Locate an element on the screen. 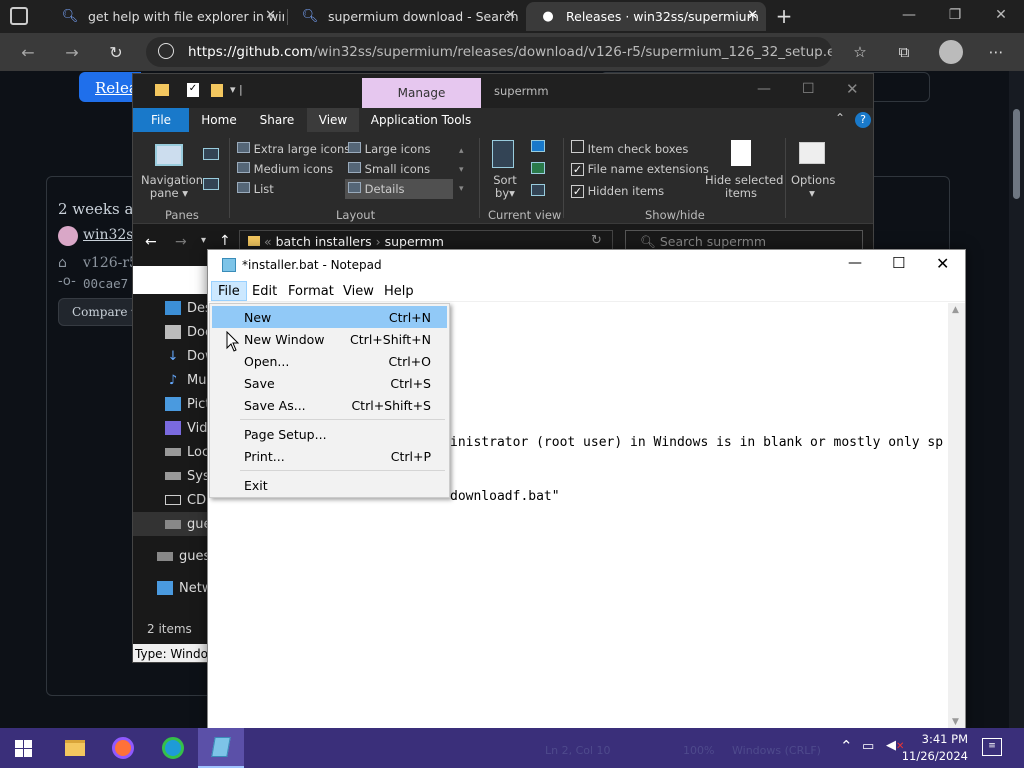 This screenshot has width=1024, height=768. notifications-icon: ≡ is located at coordinates (992, 747).